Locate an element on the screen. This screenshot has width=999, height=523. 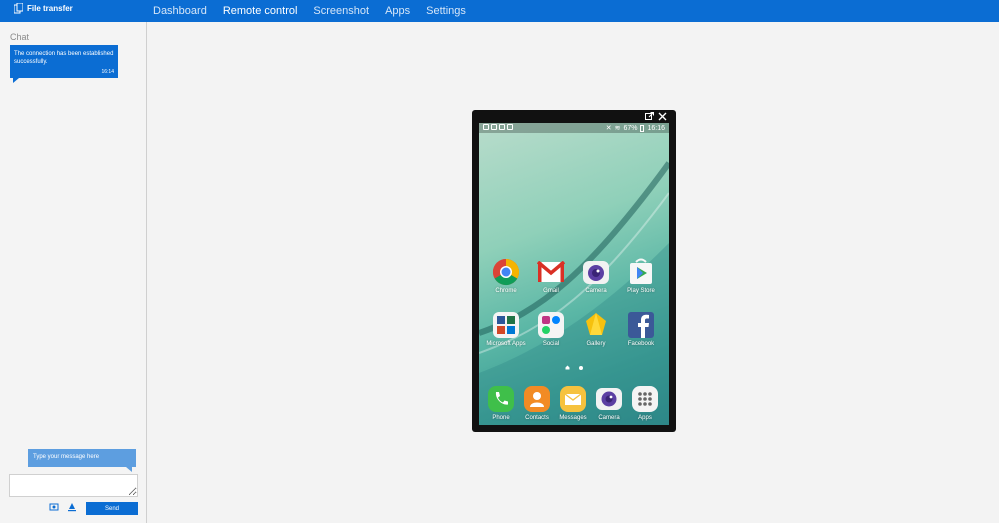
device-time: 16:16 is located at coordinates (656, 128).